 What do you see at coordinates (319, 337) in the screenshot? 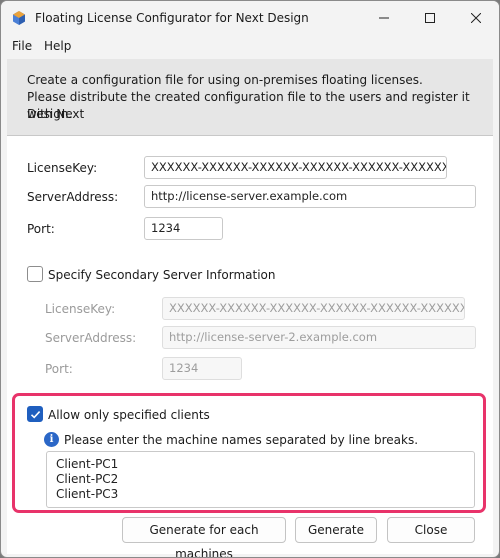
I see `secondary-server-address-input: http://license-server-2.example.com` at bounding box center [319, 337].